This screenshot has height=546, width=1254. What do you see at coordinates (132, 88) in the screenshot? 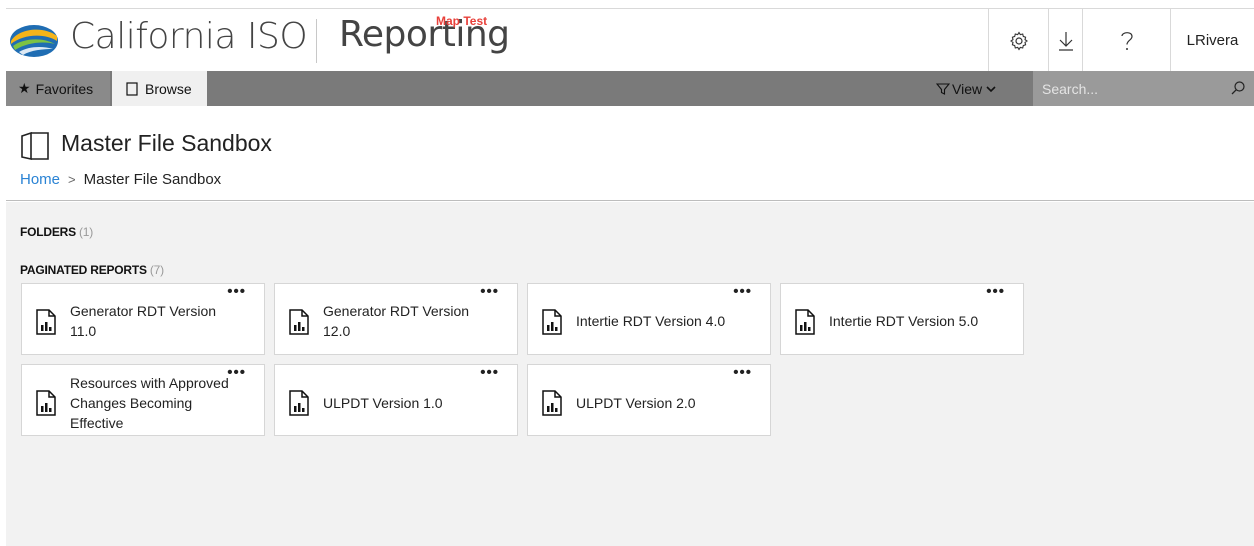
I see `page-icon` at bounding box center [132, 88].